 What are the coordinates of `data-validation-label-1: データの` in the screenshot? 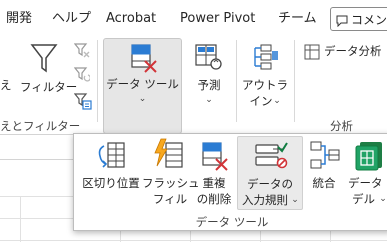 It's located at (270, 184).